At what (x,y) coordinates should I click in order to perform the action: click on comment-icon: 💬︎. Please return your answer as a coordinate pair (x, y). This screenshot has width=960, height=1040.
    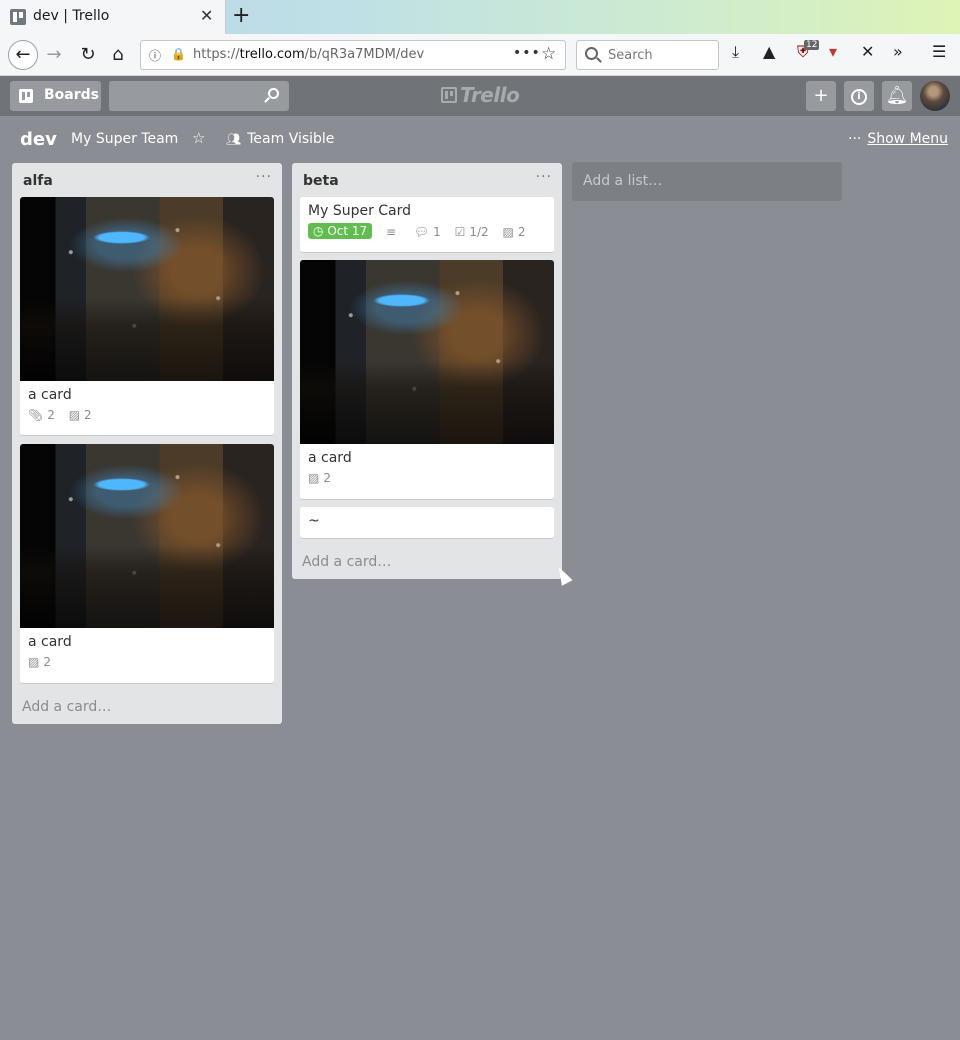
    Looking at the image, I should click on (421, 231).